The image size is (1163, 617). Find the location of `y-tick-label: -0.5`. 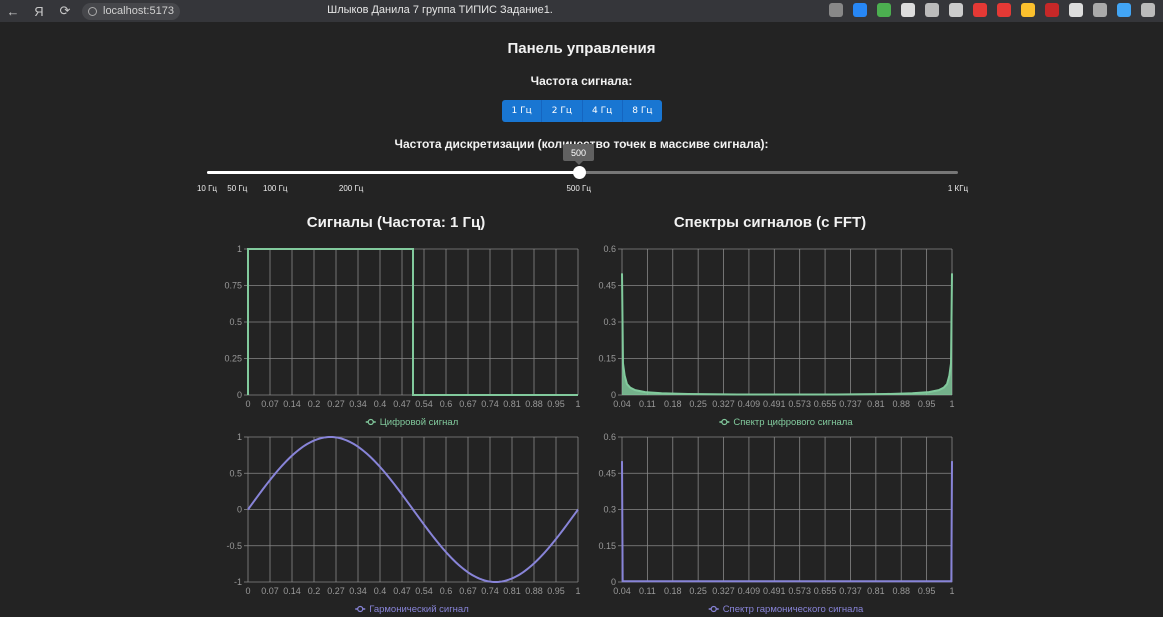

y-tick-label: -0.5 is located at coordinates (234, 546).